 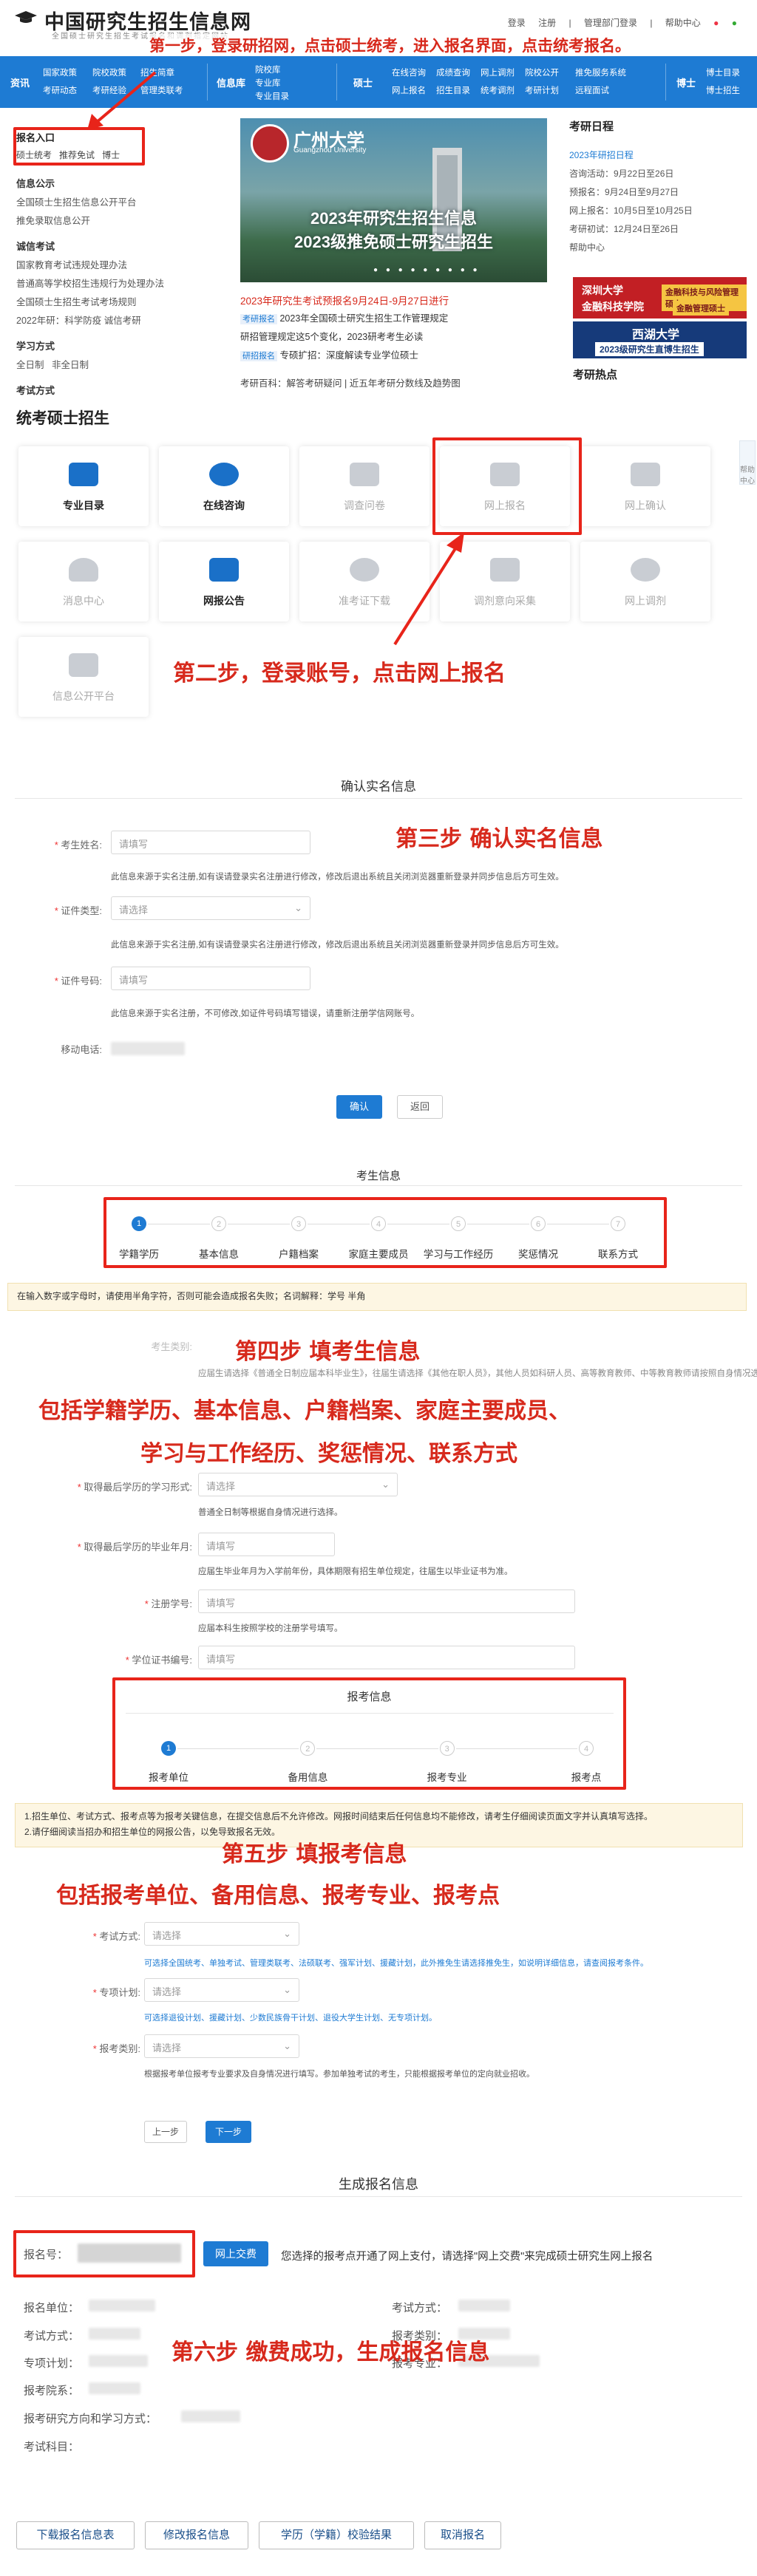 I want to click on step-label: 报考专业, so click(x=447, y=1776).